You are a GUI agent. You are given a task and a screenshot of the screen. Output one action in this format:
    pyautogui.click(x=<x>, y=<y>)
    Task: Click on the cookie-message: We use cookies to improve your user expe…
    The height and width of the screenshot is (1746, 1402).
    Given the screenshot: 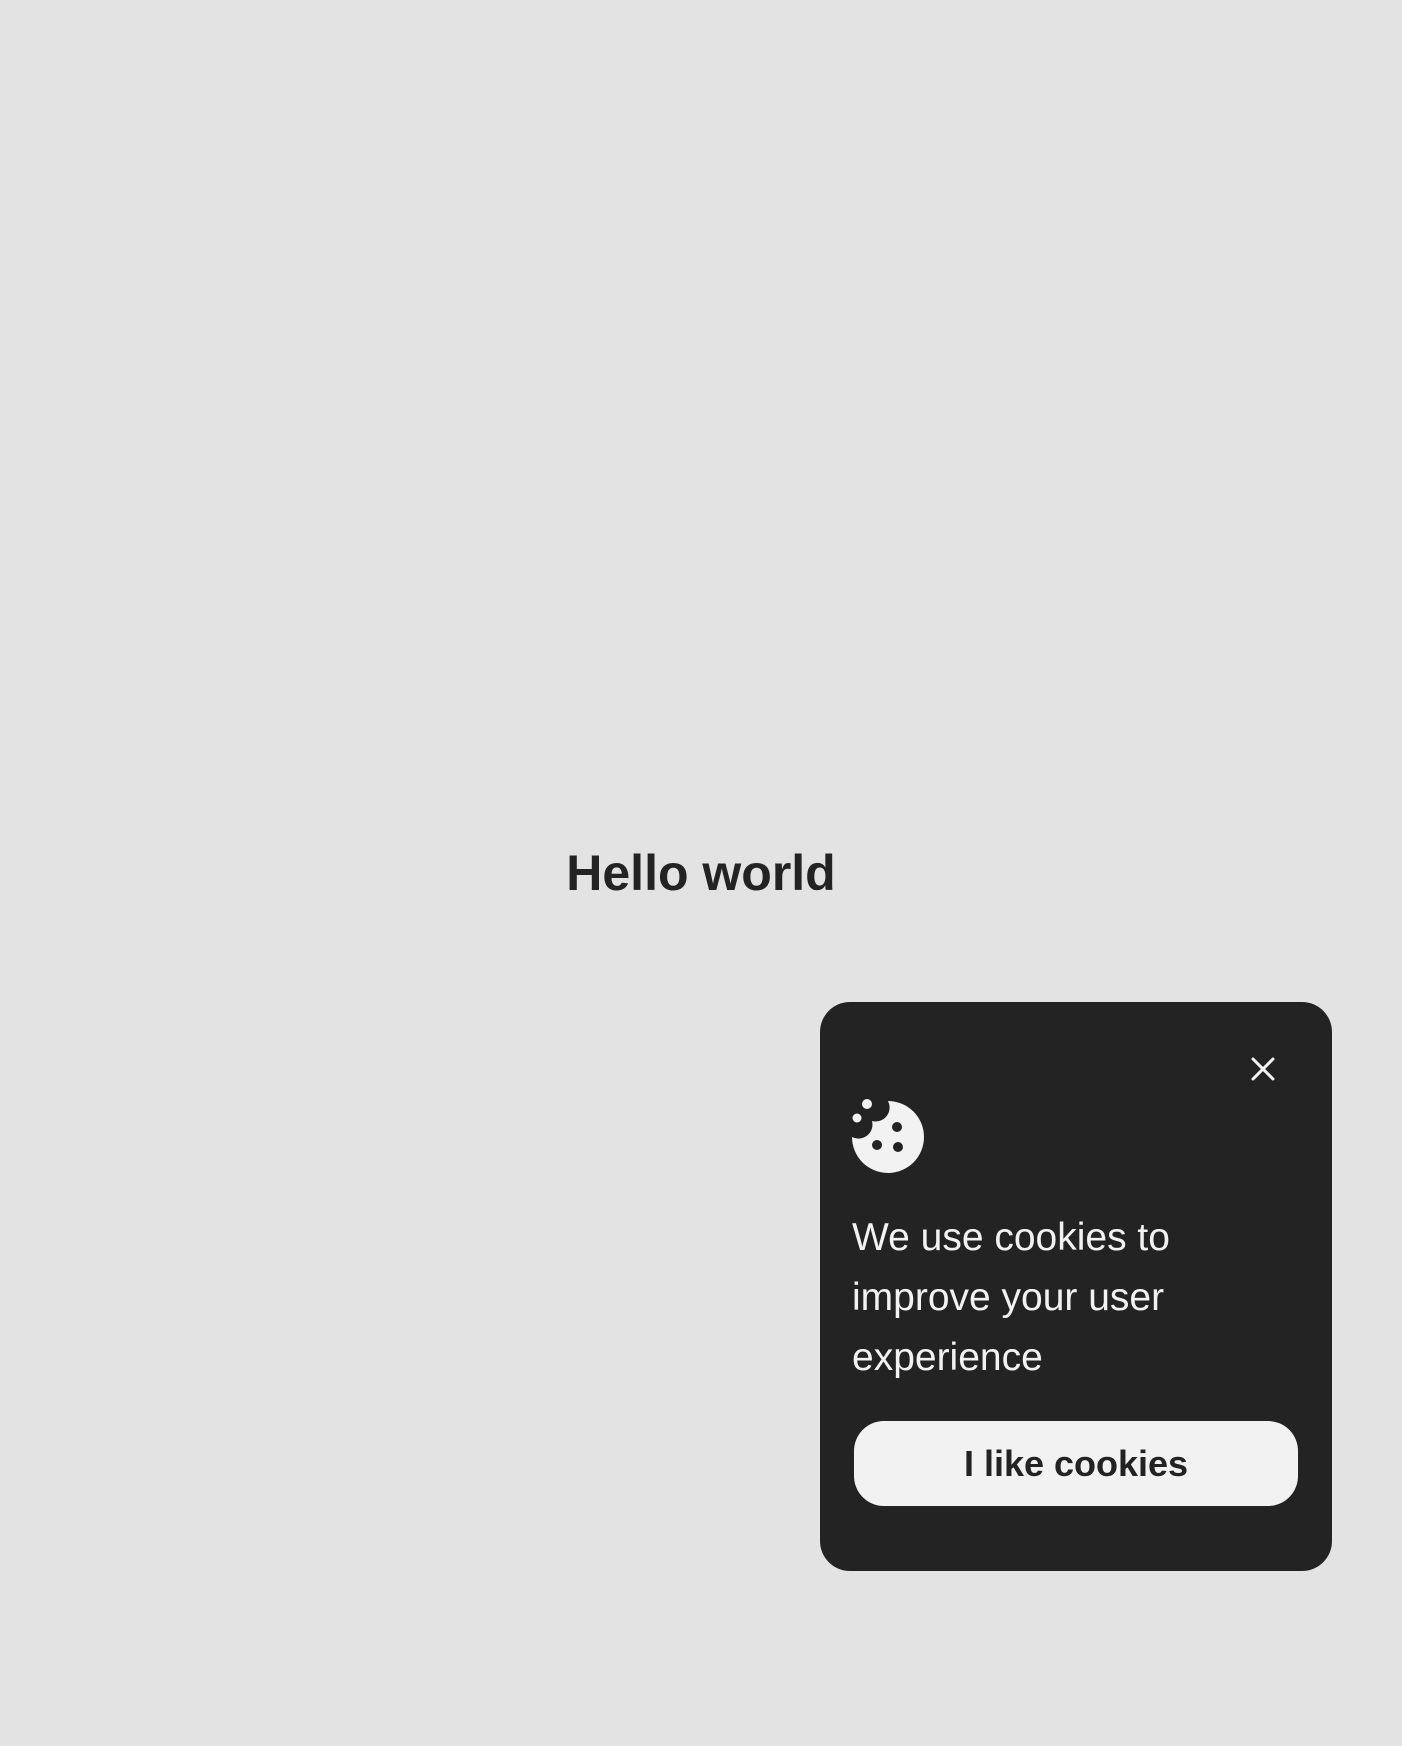 What is the action you would take?
    pyautogui.click(x=1011, y=1297)
    